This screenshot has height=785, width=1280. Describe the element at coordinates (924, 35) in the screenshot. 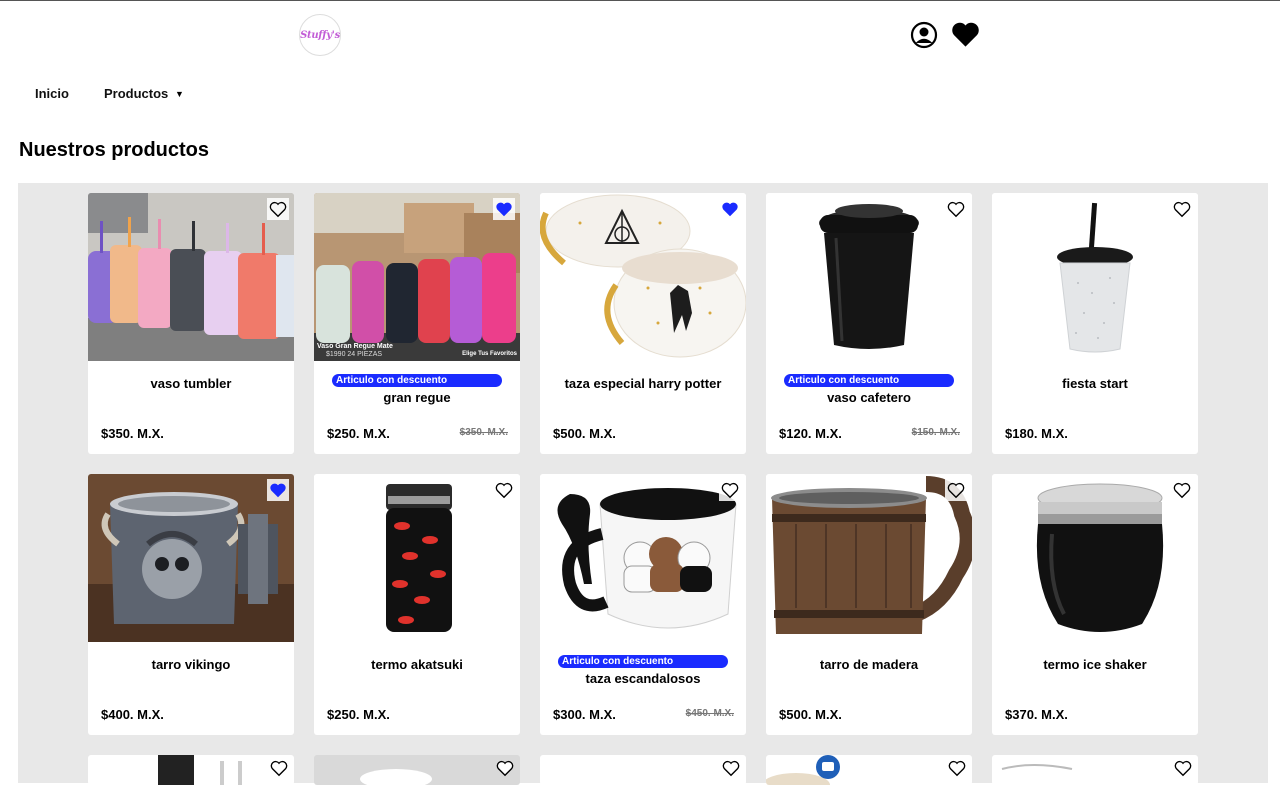

I see `user-account-icon` at that location.